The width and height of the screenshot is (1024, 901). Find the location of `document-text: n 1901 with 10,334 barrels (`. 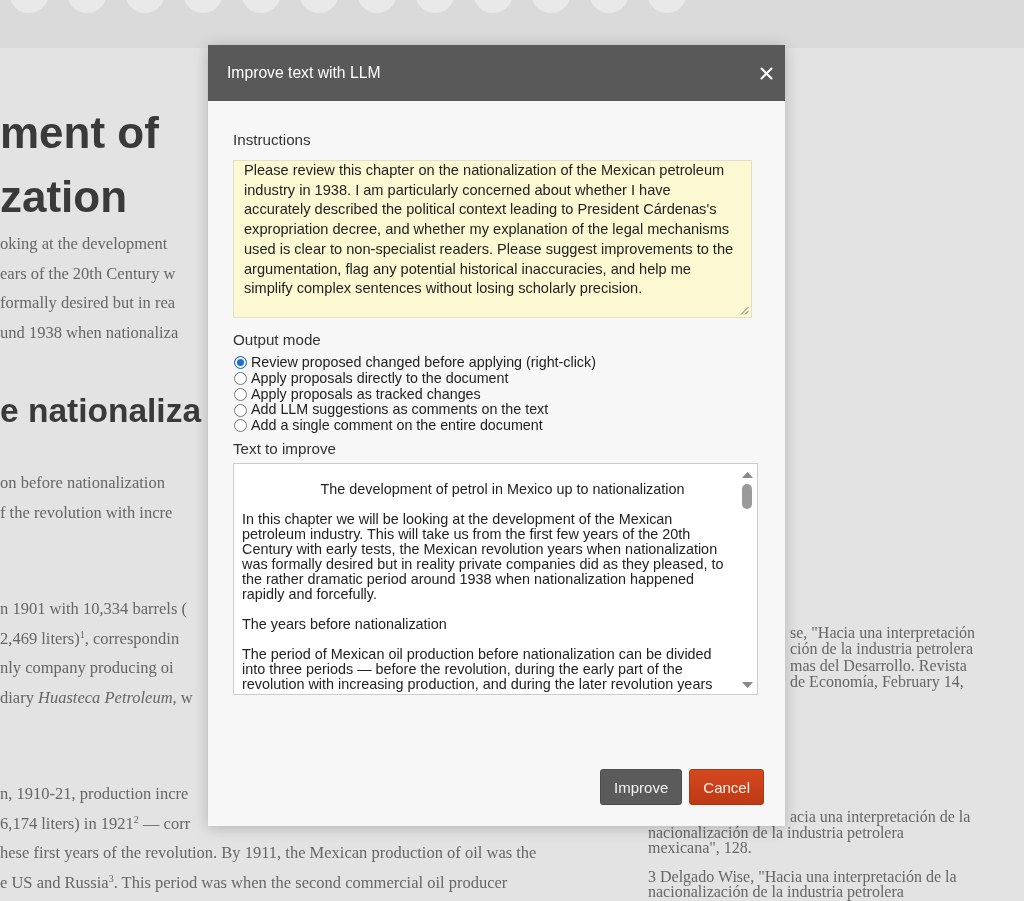

document-text: n 1901 with 10,334 barrels ( is located at coordinates (93, 609).